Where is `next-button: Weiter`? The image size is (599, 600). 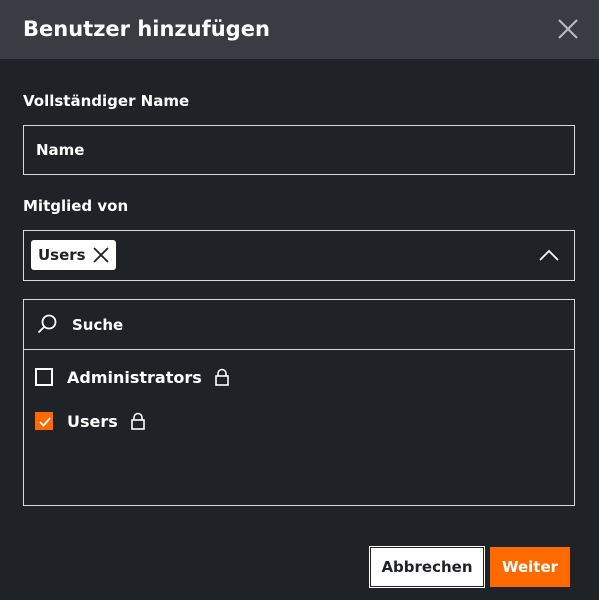
next-button: Weiter is located at coordinates (530, 567).